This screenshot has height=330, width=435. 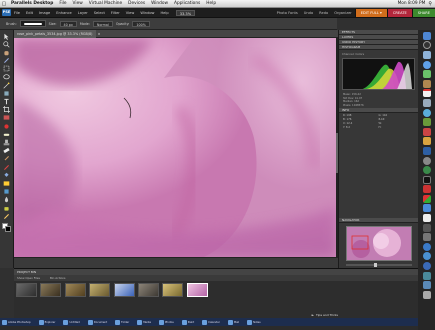 What do you see at coordinates (187, 3) in the screenshot?
I see `menu-applications: Applications` at bounding box center [187, 3].